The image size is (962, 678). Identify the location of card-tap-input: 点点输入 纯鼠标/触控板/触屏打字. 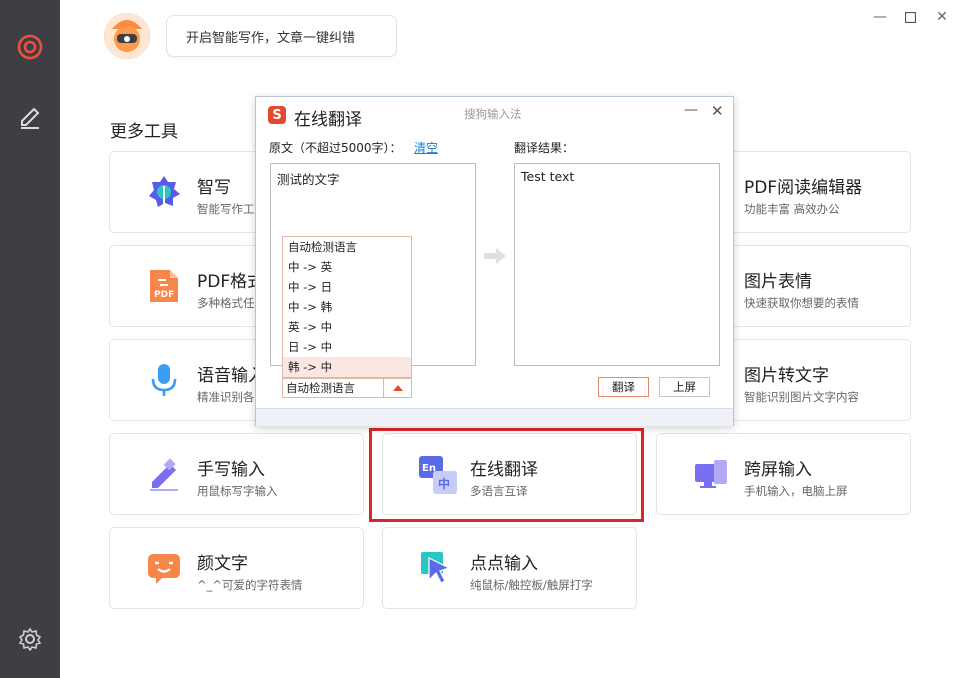
(509, 568).